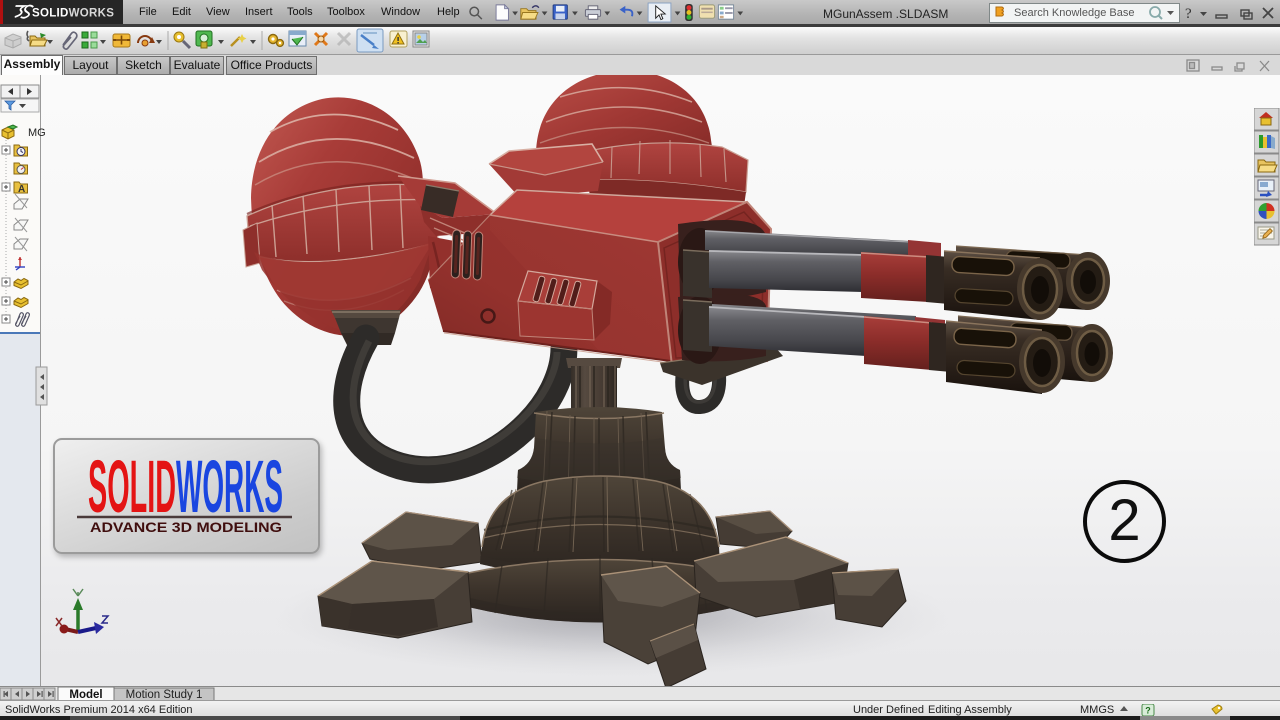 The height and width of the screenshot is (720, 1280). Describe the element at coordinates (229, 486) in the screenshot. I see `svg-text: WORKS` at that location.